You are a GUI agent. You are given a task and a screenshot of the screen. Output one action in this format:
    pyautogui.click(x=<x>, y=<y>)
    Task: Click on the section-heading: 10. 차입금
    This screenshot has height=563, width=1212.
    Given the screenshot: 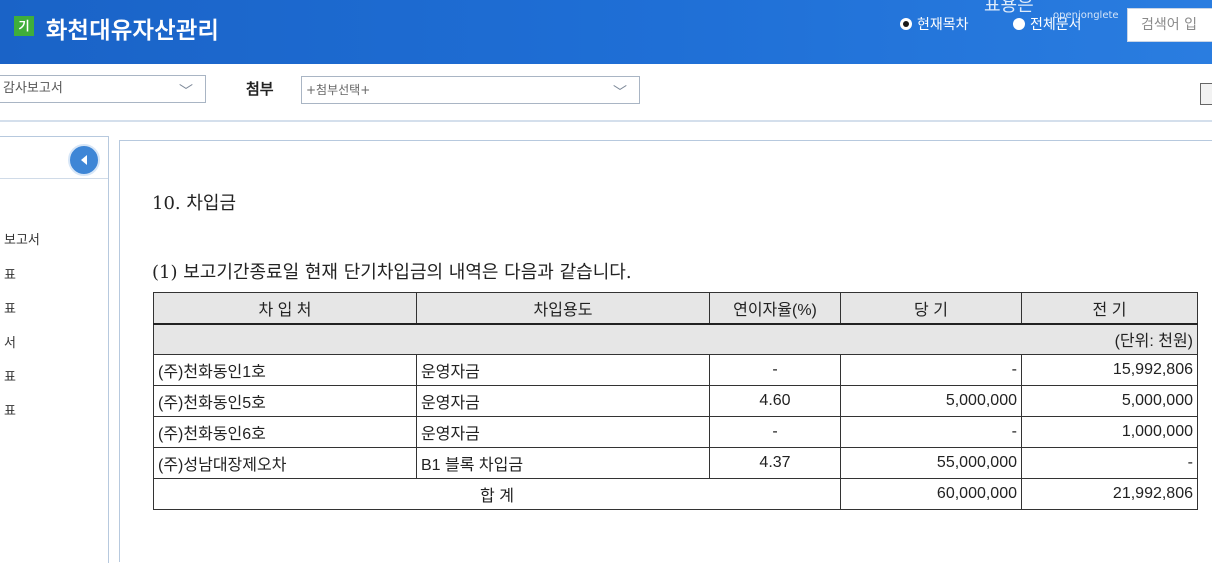 What is the action you would take?
    pyautogui.click(x=194, y=203)
    